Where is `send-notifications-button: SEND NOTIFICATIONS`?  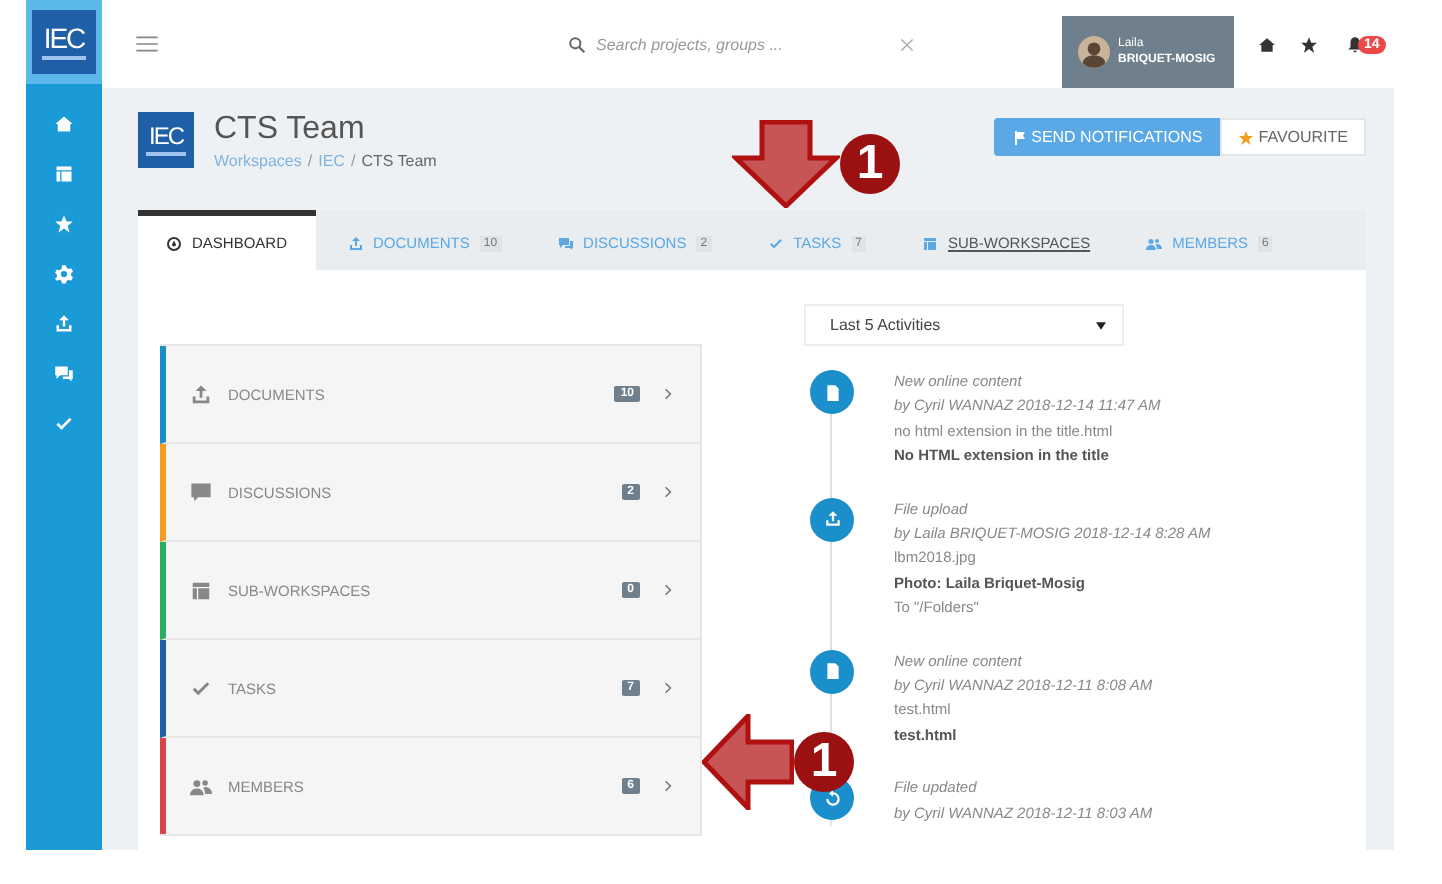 send-notifications-button: SEND NOTIFICATIONS is located at coordinates (1107, 137).